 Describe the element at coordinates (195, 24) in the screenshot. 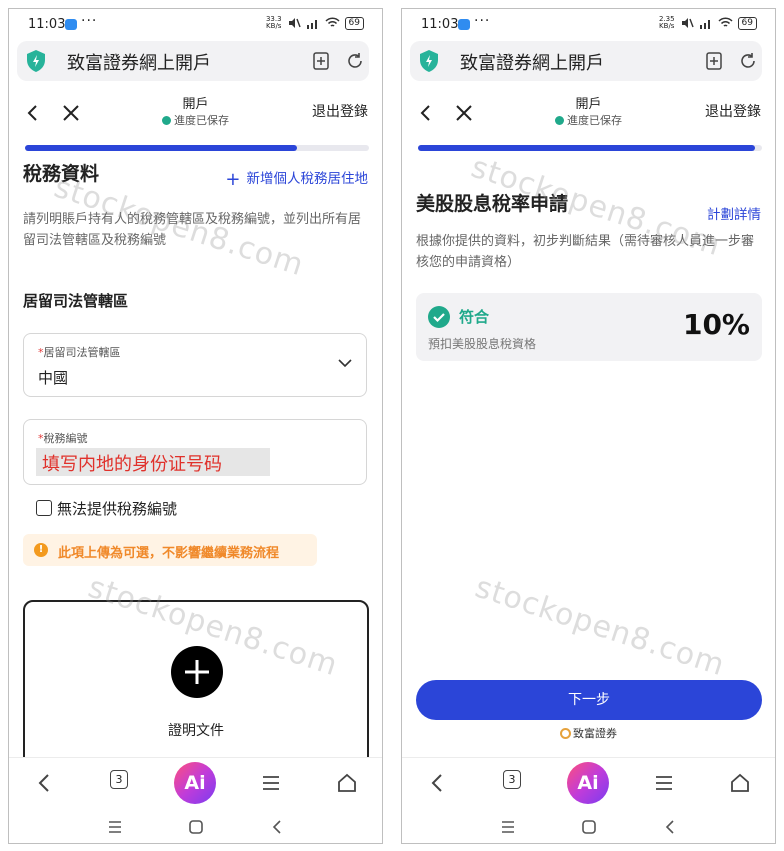

I see `status-bar: 11:03 ··· 33.3 KB/s 69` at that location.